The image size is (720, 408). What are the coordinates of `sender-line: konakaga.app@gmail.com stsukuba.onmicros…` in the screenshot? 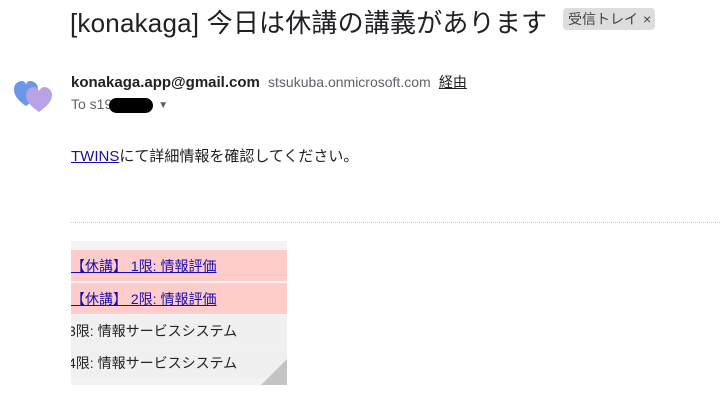 It's located at (269, 82).